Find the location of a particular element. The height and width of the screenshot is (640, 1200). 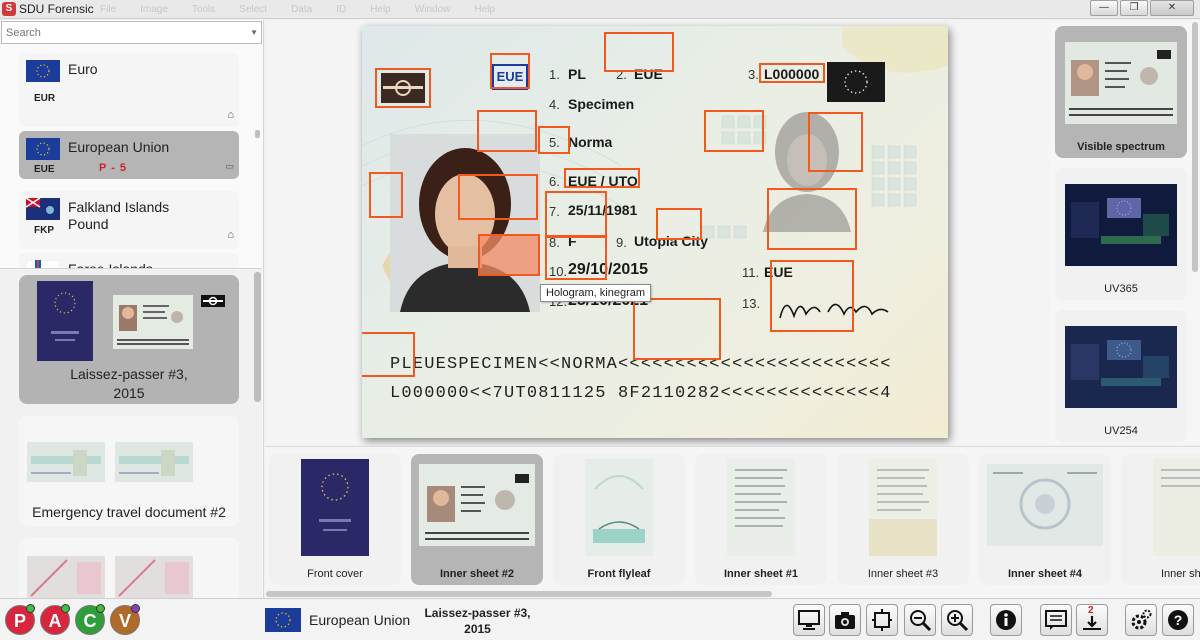

currency-item-falkland: FKP Falkland Islands Pound ⌂ is located at coordinates (129, 220).